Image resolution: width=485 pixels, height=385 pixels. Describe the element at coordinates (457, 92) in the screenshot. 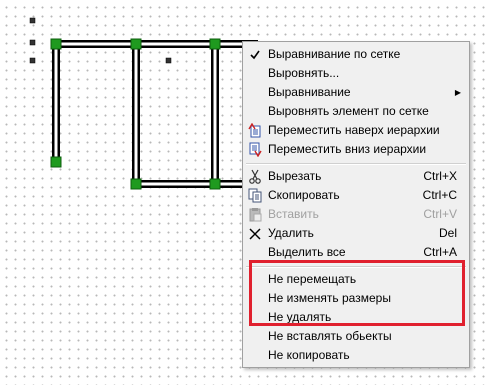

I see `submenu-arrow-icon: ▶` at that location.